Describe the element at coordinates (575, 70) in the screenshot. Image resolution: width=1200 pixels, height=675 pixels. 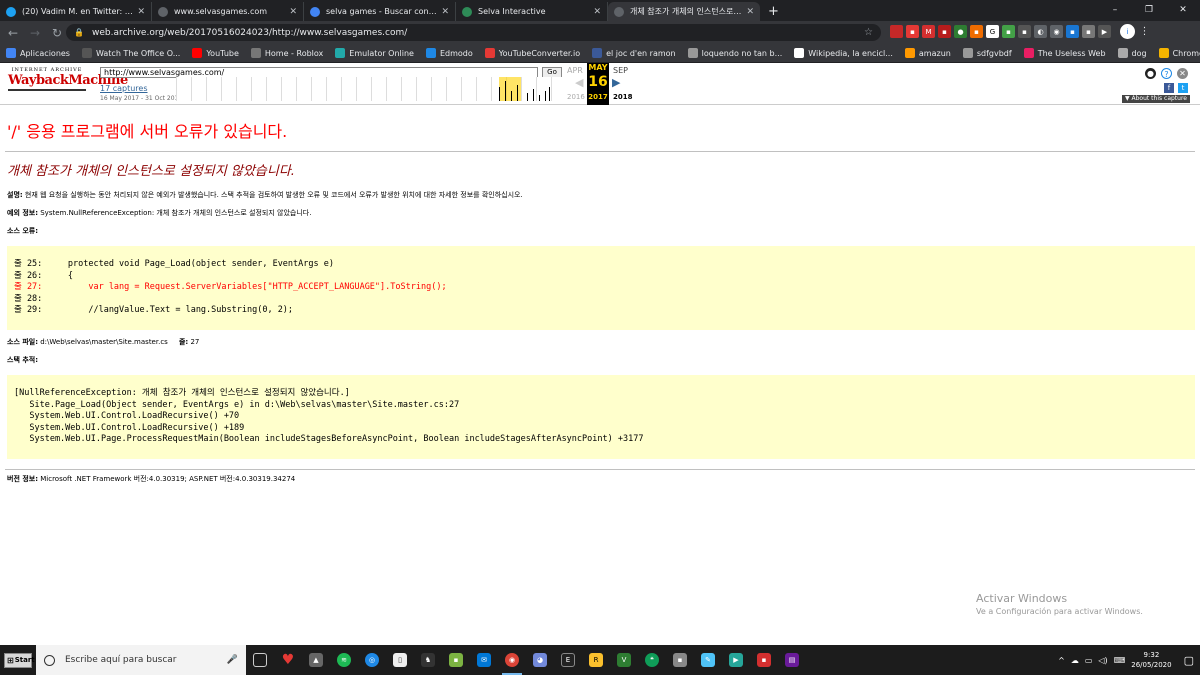
I see `month-prev: APR` at that location.